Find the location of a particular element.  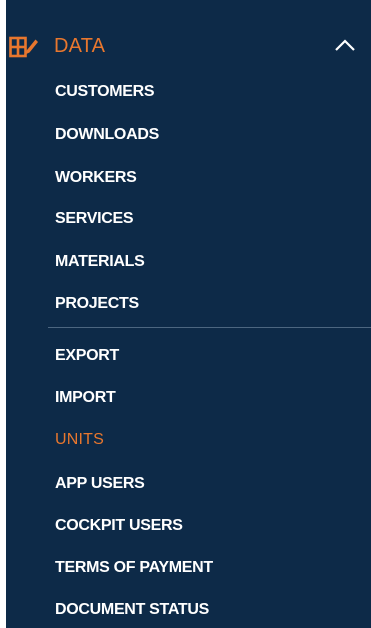

menu-item-app-users: APP USERS is located at coordinates (100, 484).